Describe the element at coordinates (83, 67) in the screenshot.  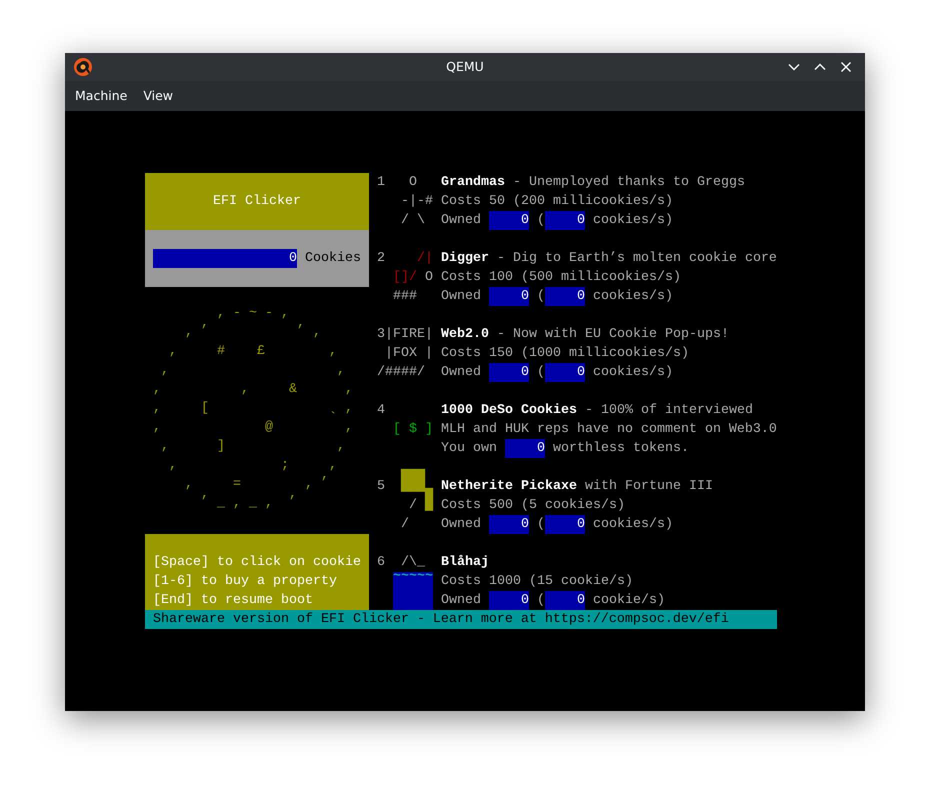
I see `app-logo-icon` at that location.